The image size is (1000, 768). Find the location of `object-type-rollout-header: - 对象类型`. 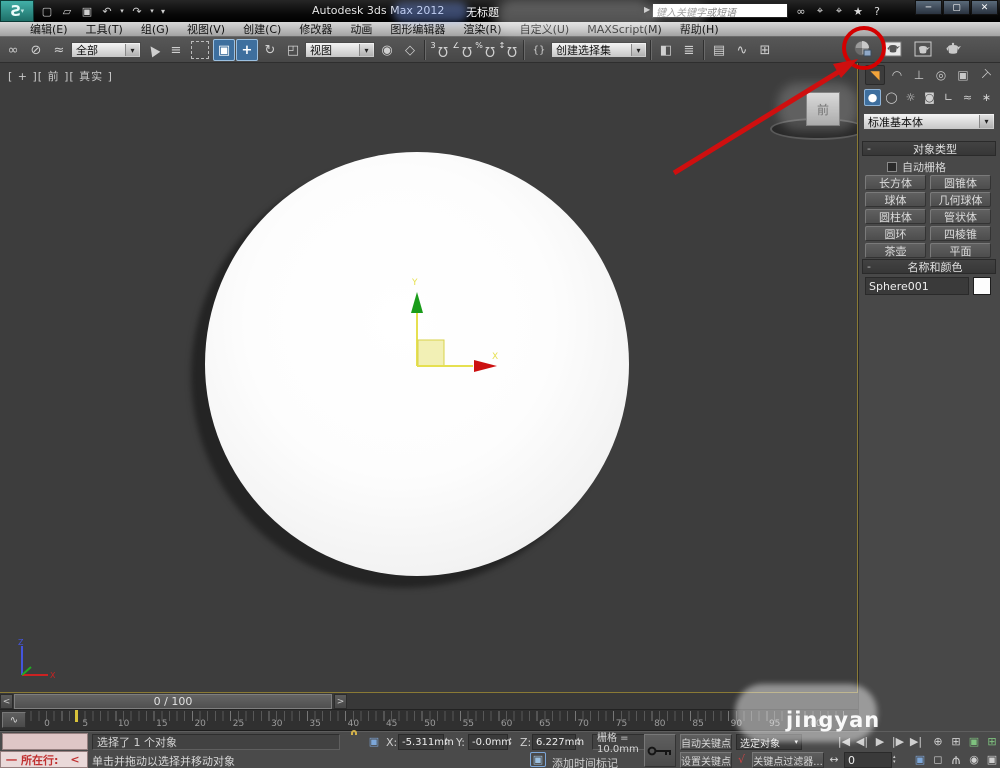

object-type-rollout-header: - 对象类型 is located at coordinates (929, 148).